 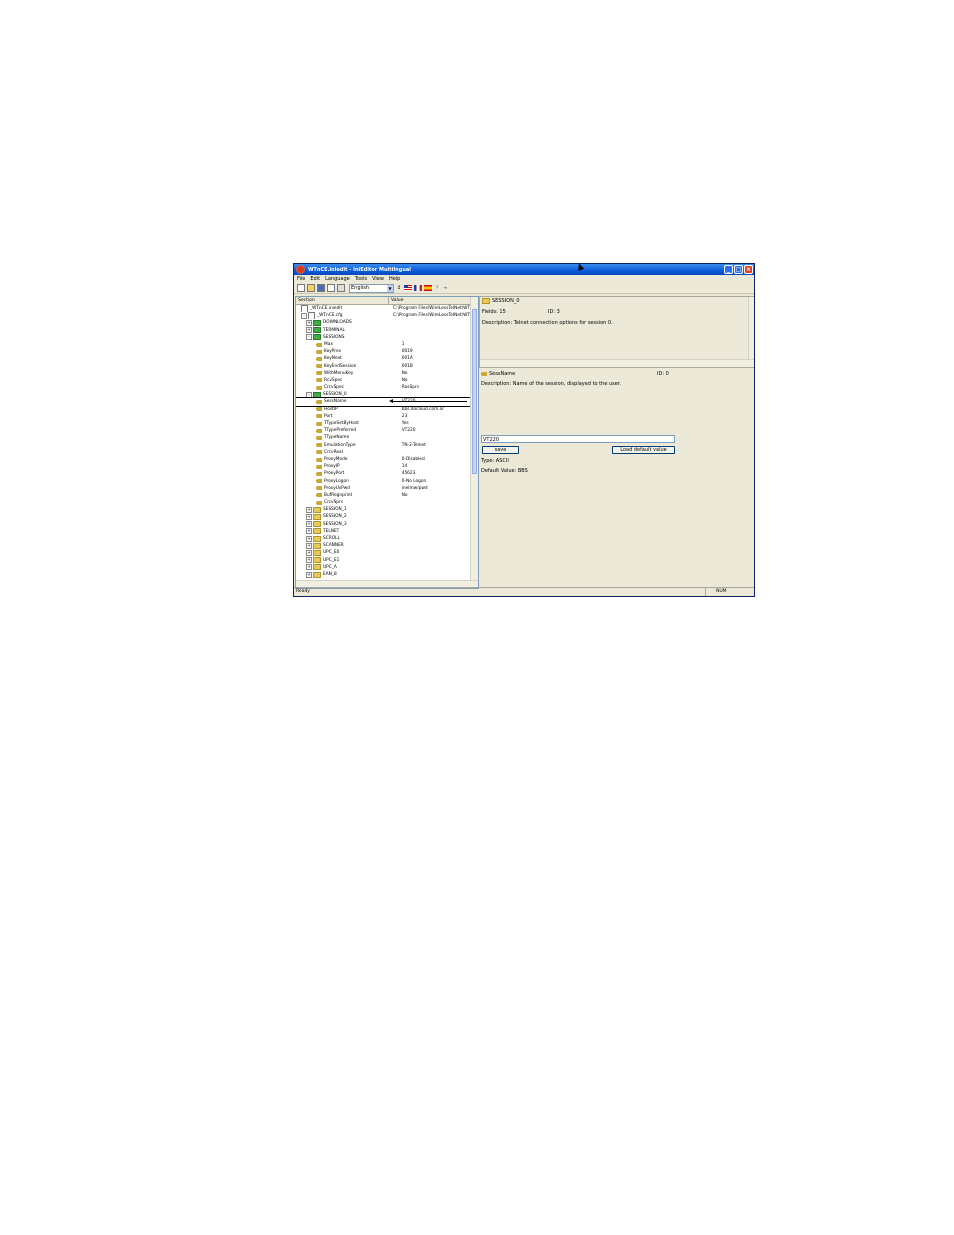 I want to click on menu-tools: Tools, so click(x=361, y=279).